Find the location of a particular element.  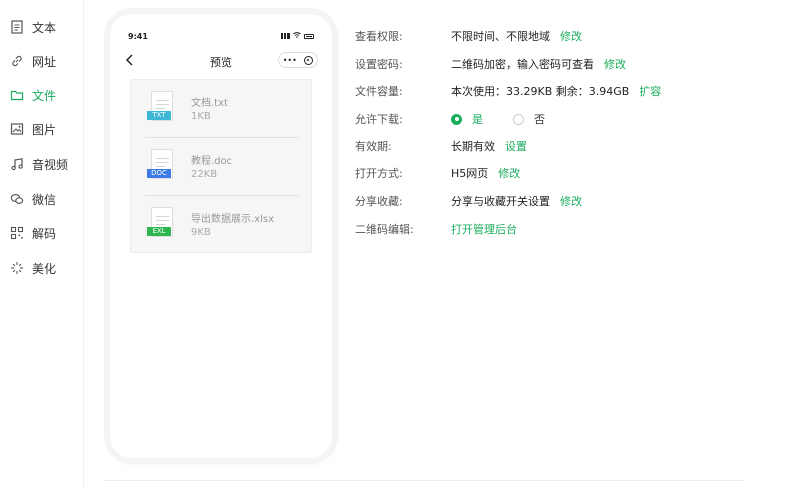

sidebar: 文本 网址 文件 图片 音视频 微信 解码 美化 is located at coordinates (42, 244).